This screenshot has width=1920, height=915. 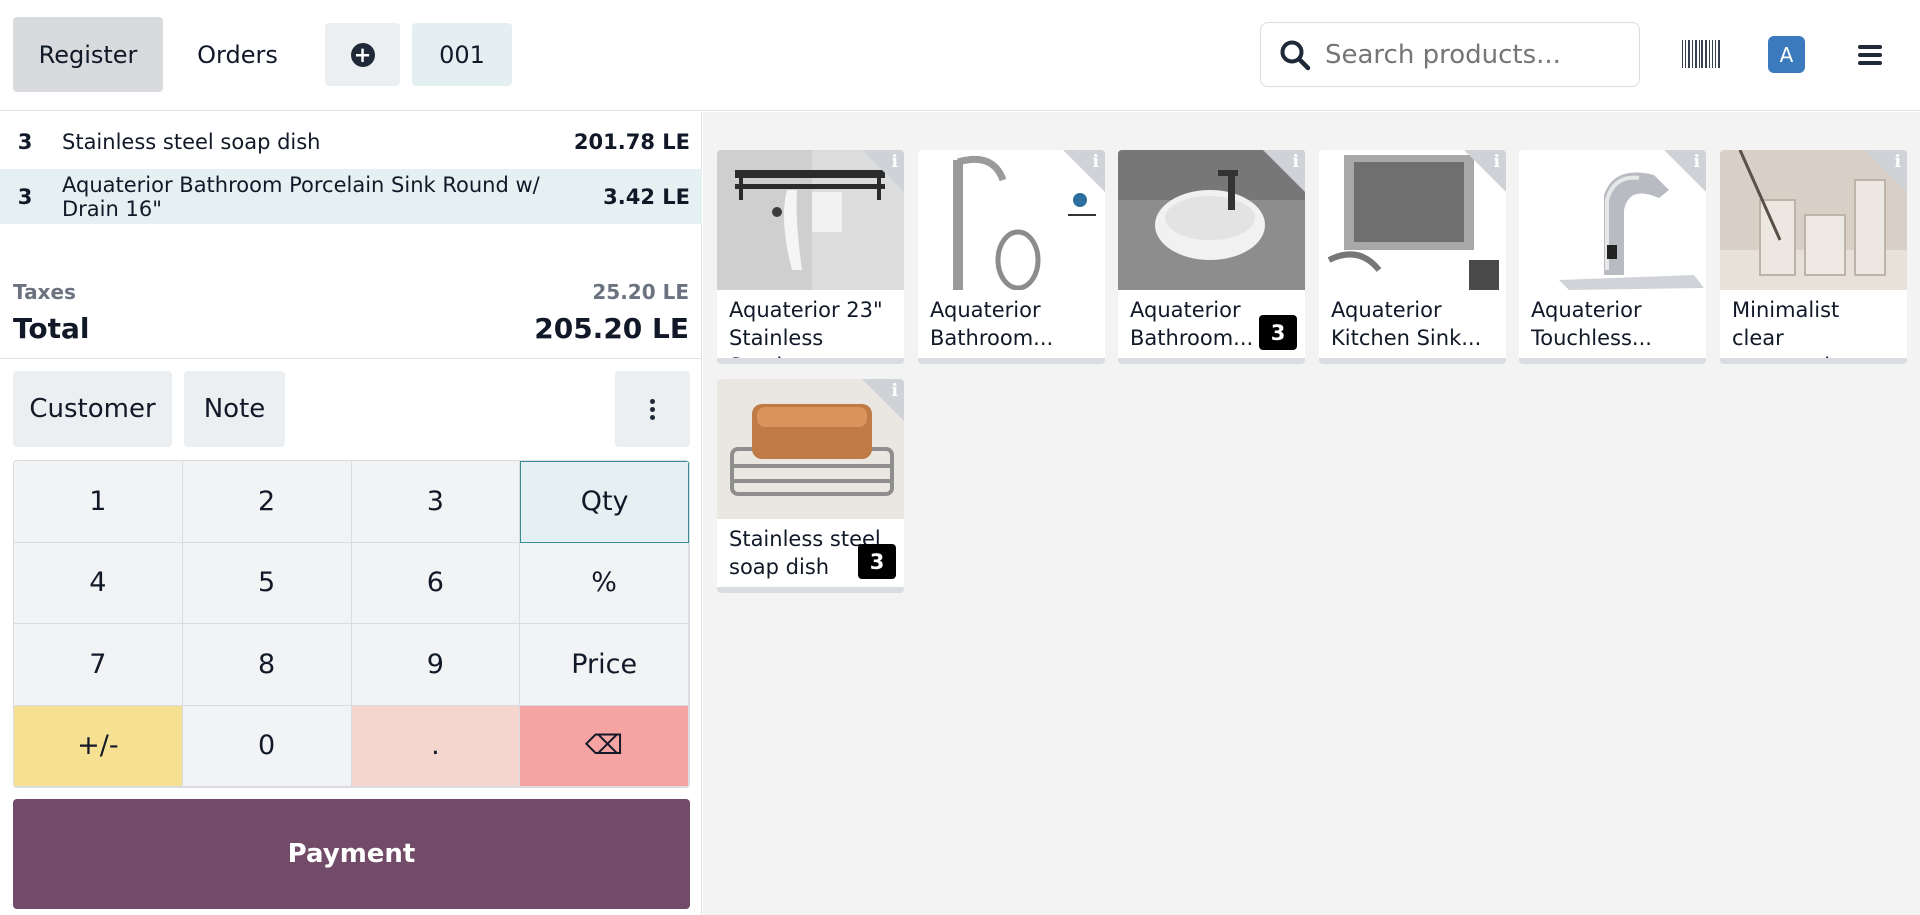 What do you see at coordinates (1870, 55) in the screenshot?
I see `menu-icon` at bounding box center [1870, 55].